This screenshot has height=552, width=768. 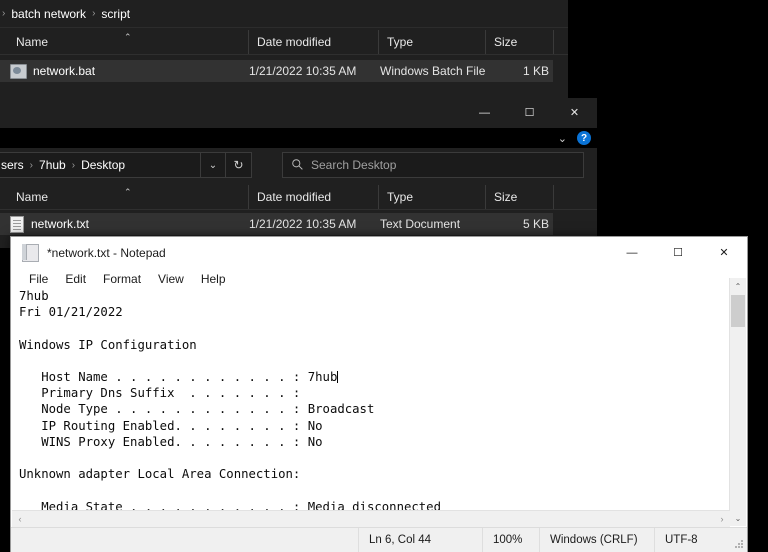 I want to click on file-type-label-front: Text Document, so click(x=420, y=224).